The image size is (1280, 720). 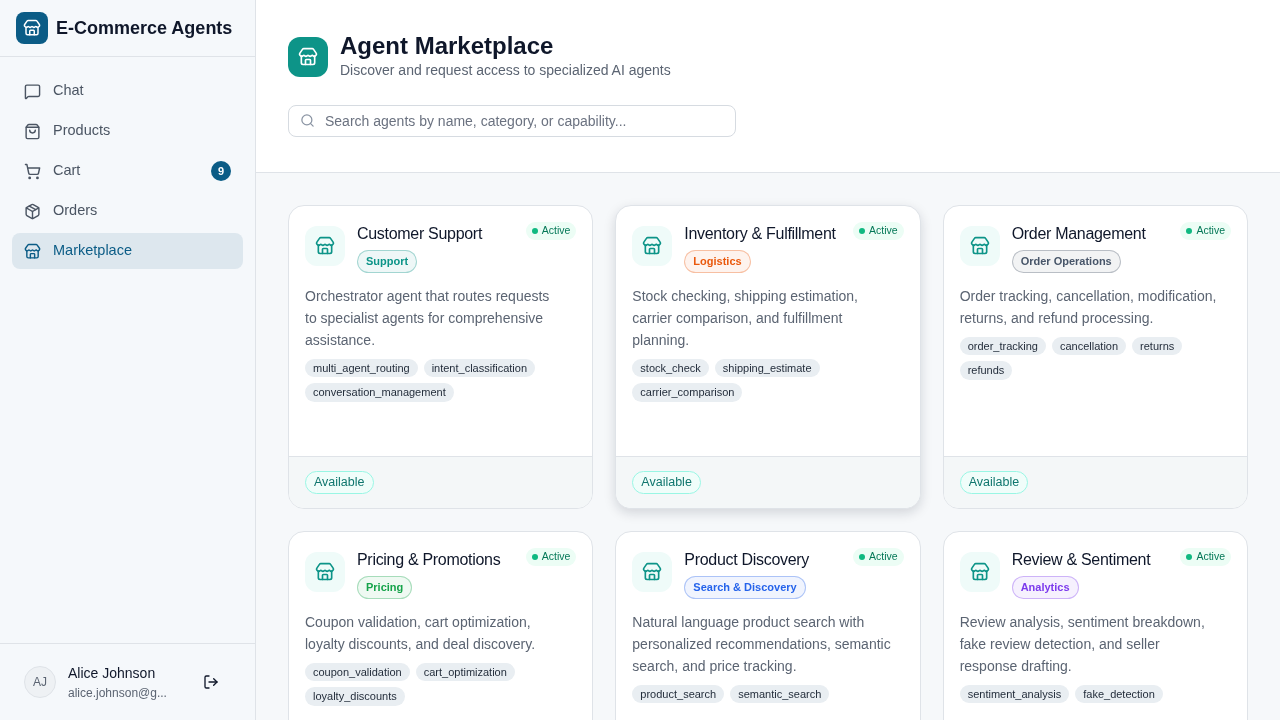 I want to click on capability-tag: sentiment_analysis, so click(x=1014, y=693).